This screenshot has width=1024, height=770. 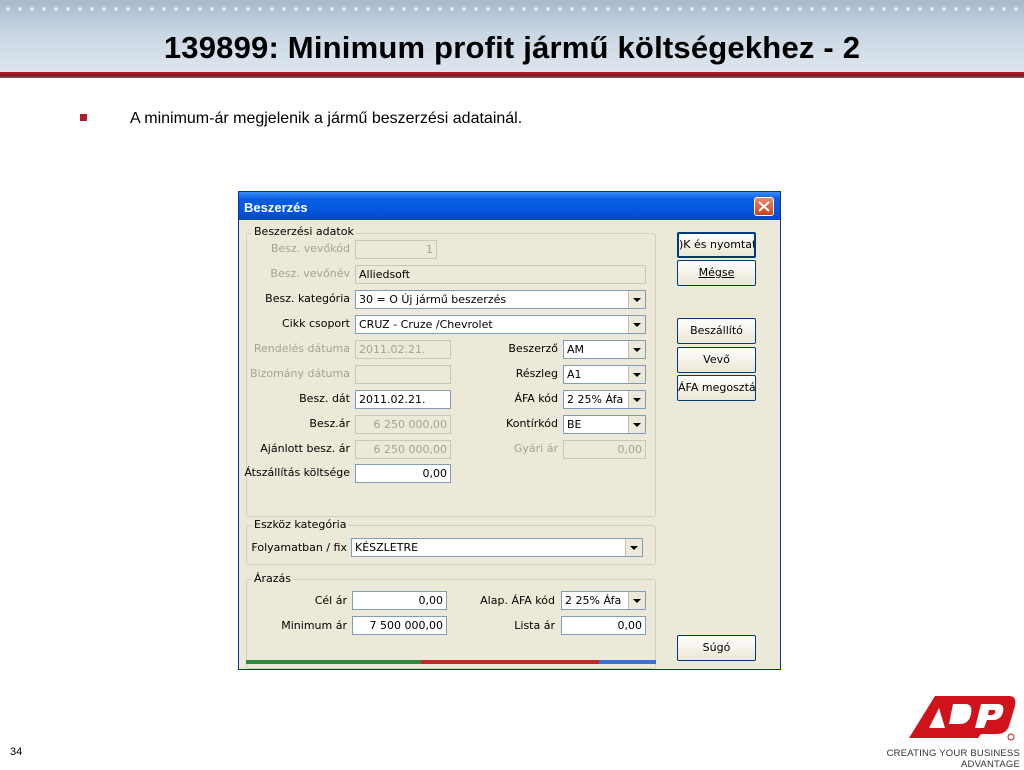 I want to click on lista-ar-label: Lista ár, so click(x=534, y=625).